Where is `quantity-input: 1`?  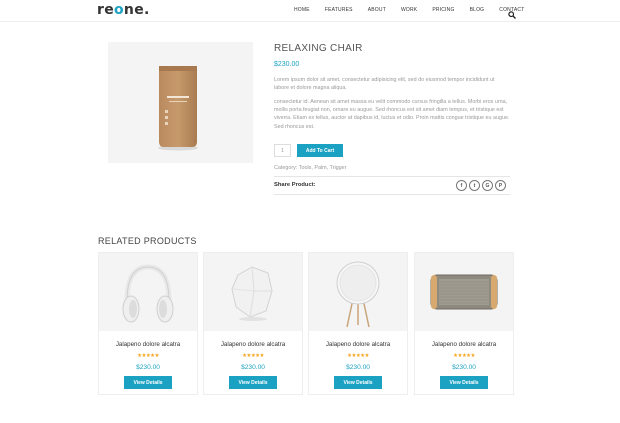 quantity-input: 1 is located at coordinates (282, 150).